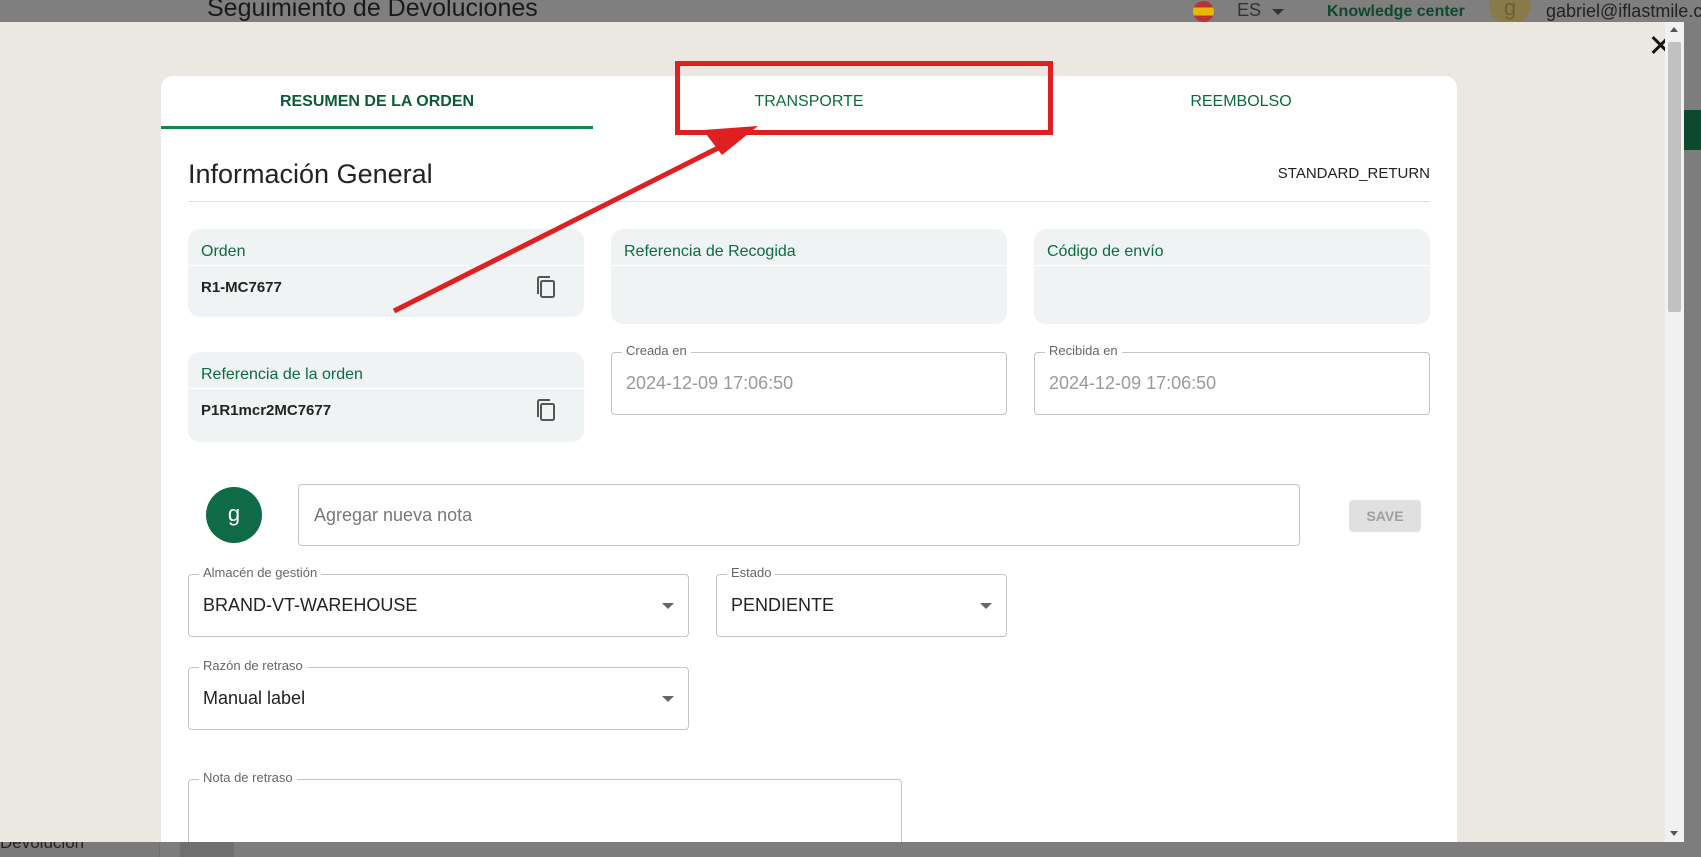 The image size is (1701, 857). I want to click on referencia-orden-field: Referencia de la orden P1R1mcr2MC7677, so click(386, 397).